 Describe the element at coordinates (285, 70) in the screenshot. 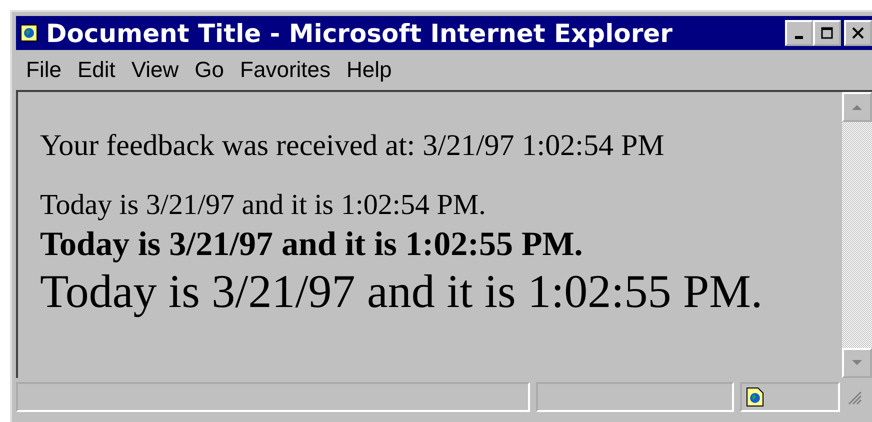

I see `menu-item: Favorites` at that location.